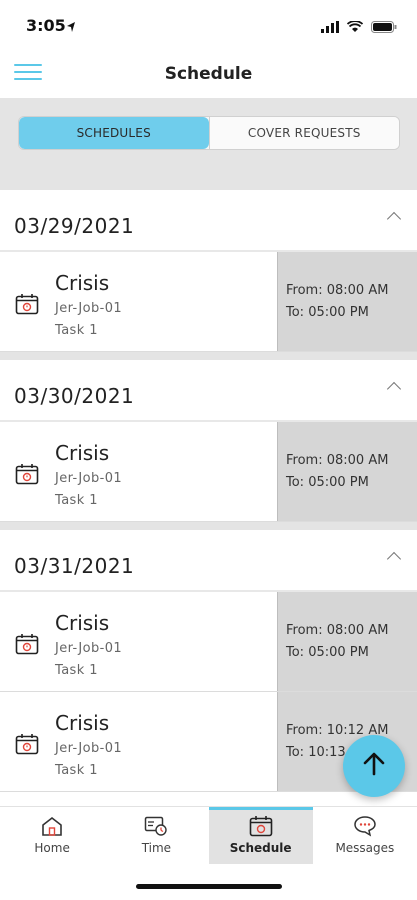 This screenshot has height=900, width=417. Describe the element at coordinates (365, 826) in the screenshot. I see `chat-icon` at that location.